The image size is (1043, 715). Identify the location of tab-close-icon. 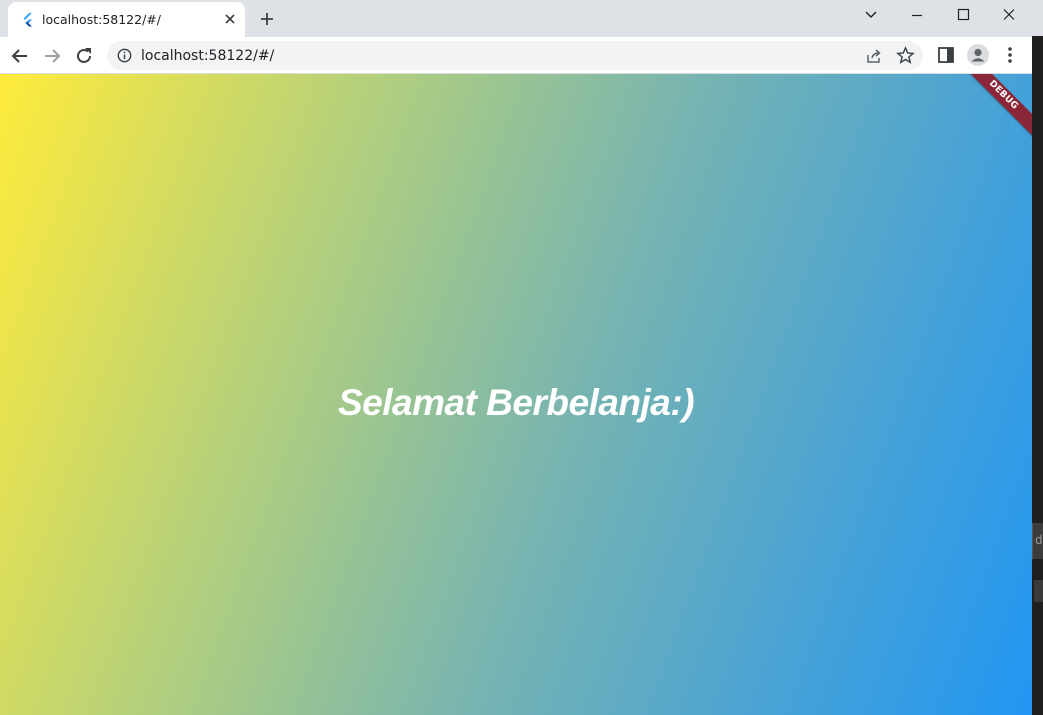
(230, 19).